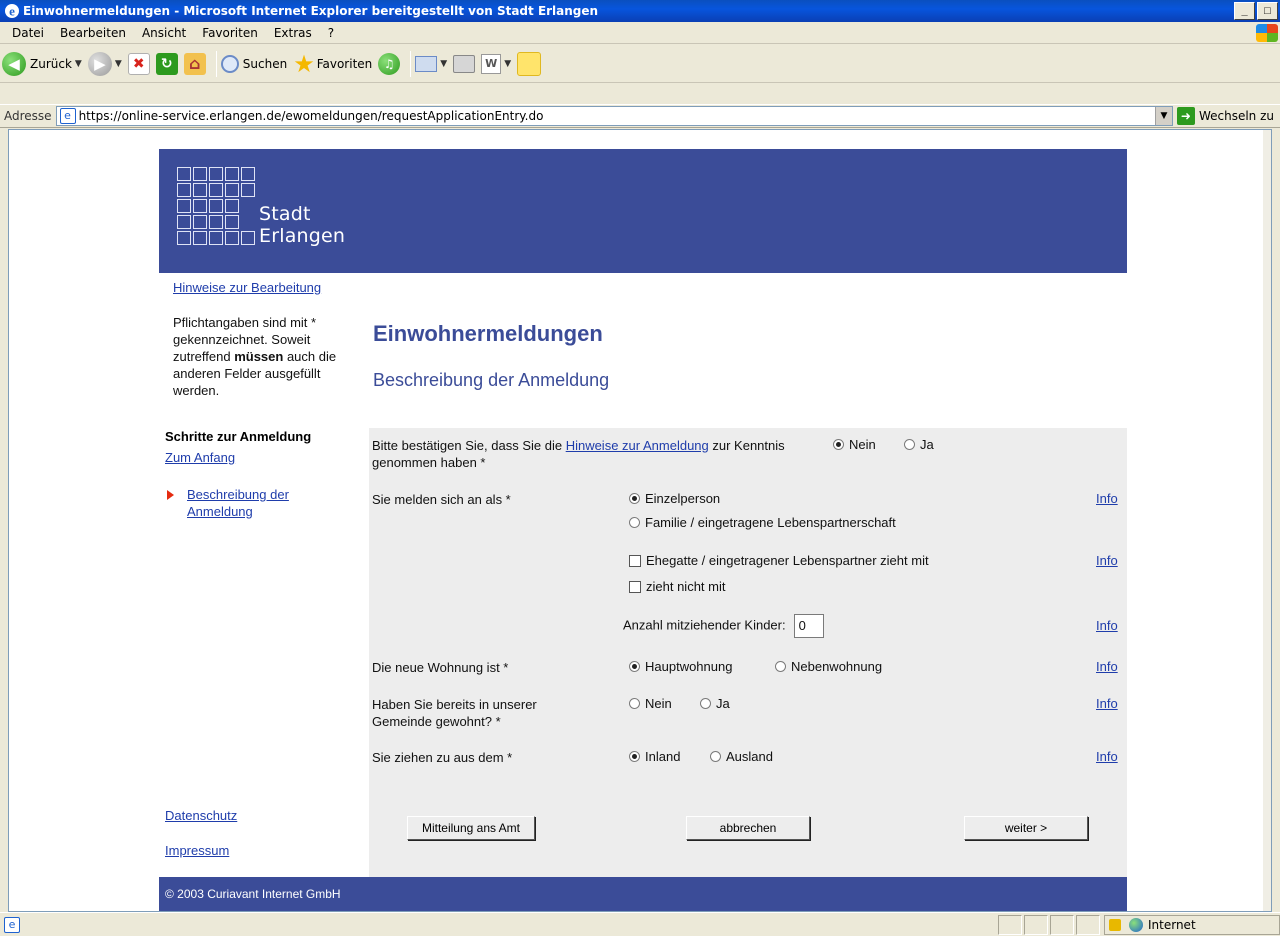 The image size is (1280, 936). I want to click on single-person-radio, so click(634, 498).